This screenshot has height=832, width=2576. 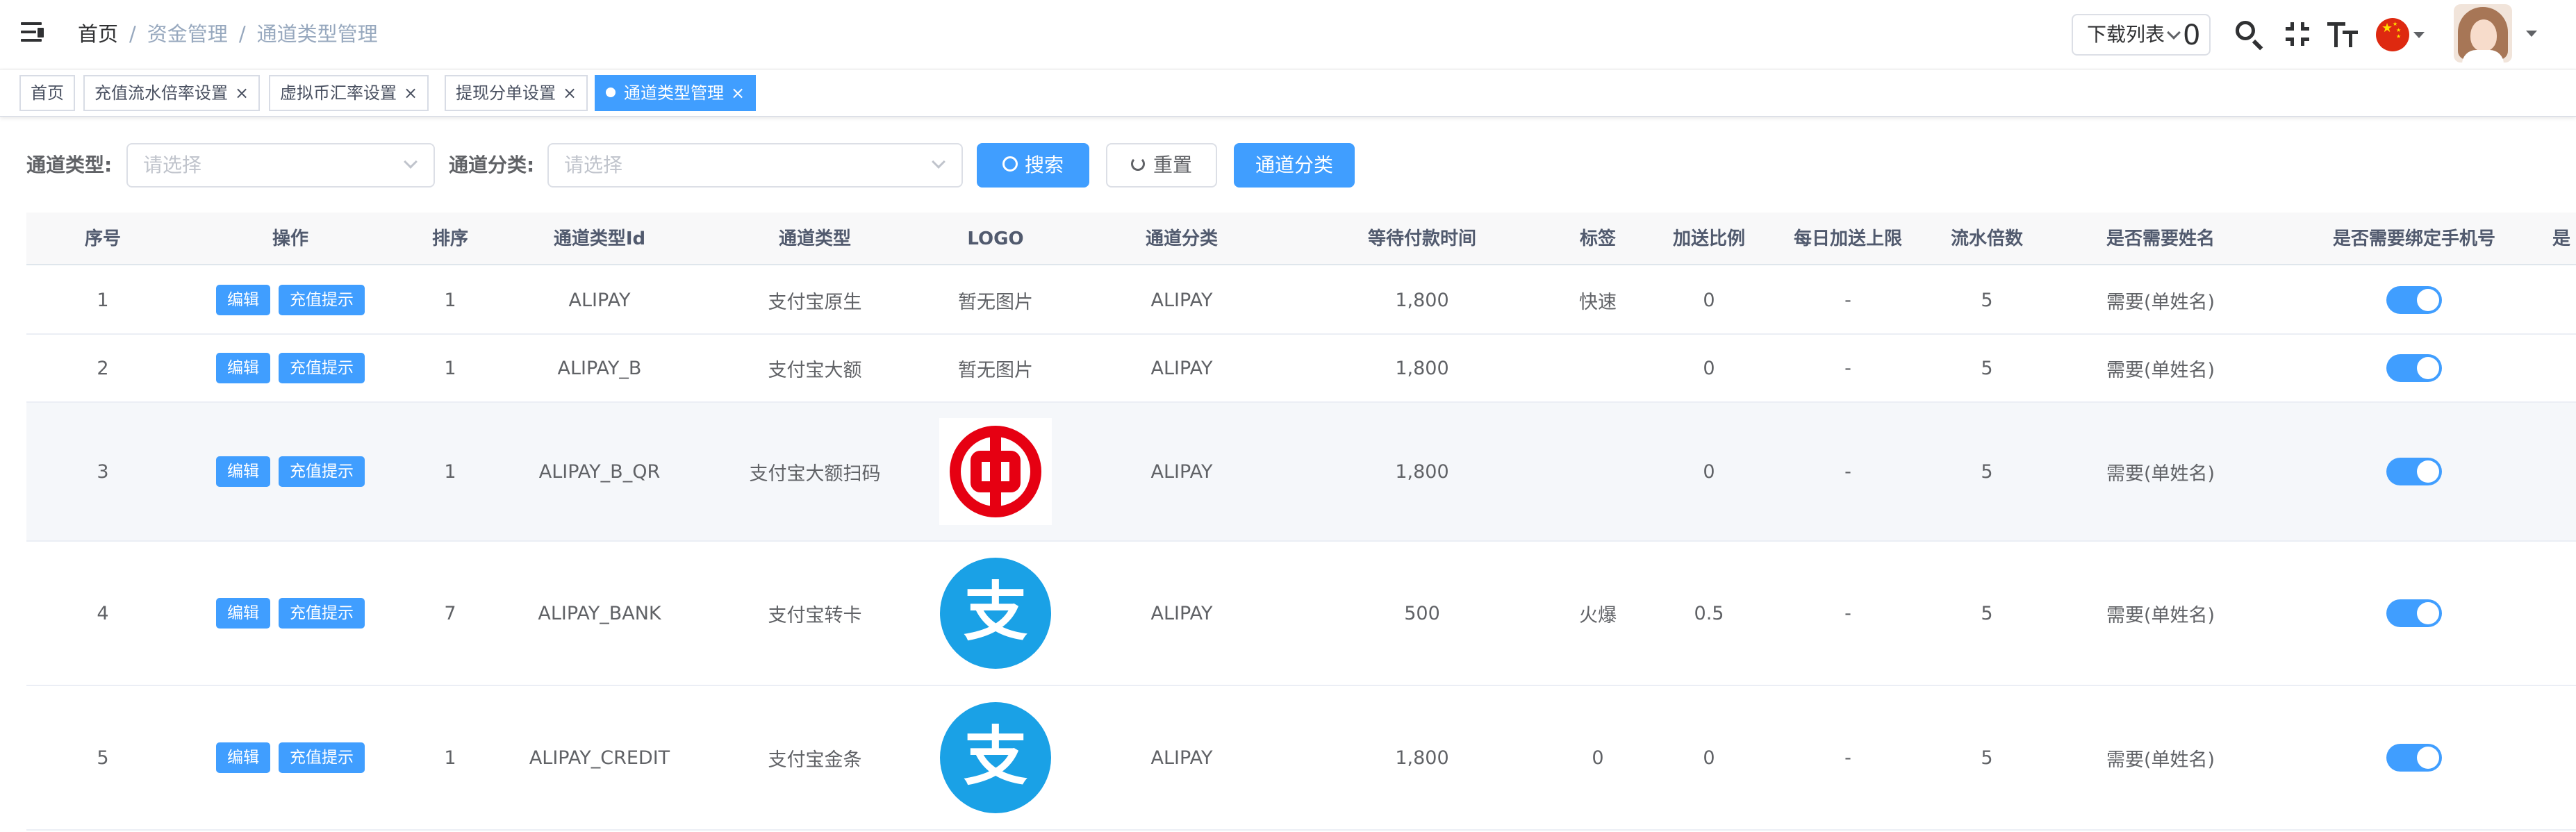 I want to click on column-header: 是, so click(x=2561, y=238).